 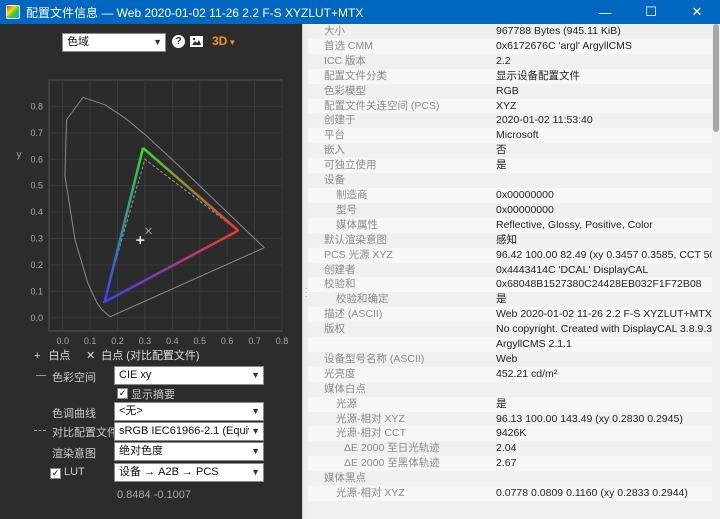 I want to click on info-value: RGB, so click(x=507, y=90).